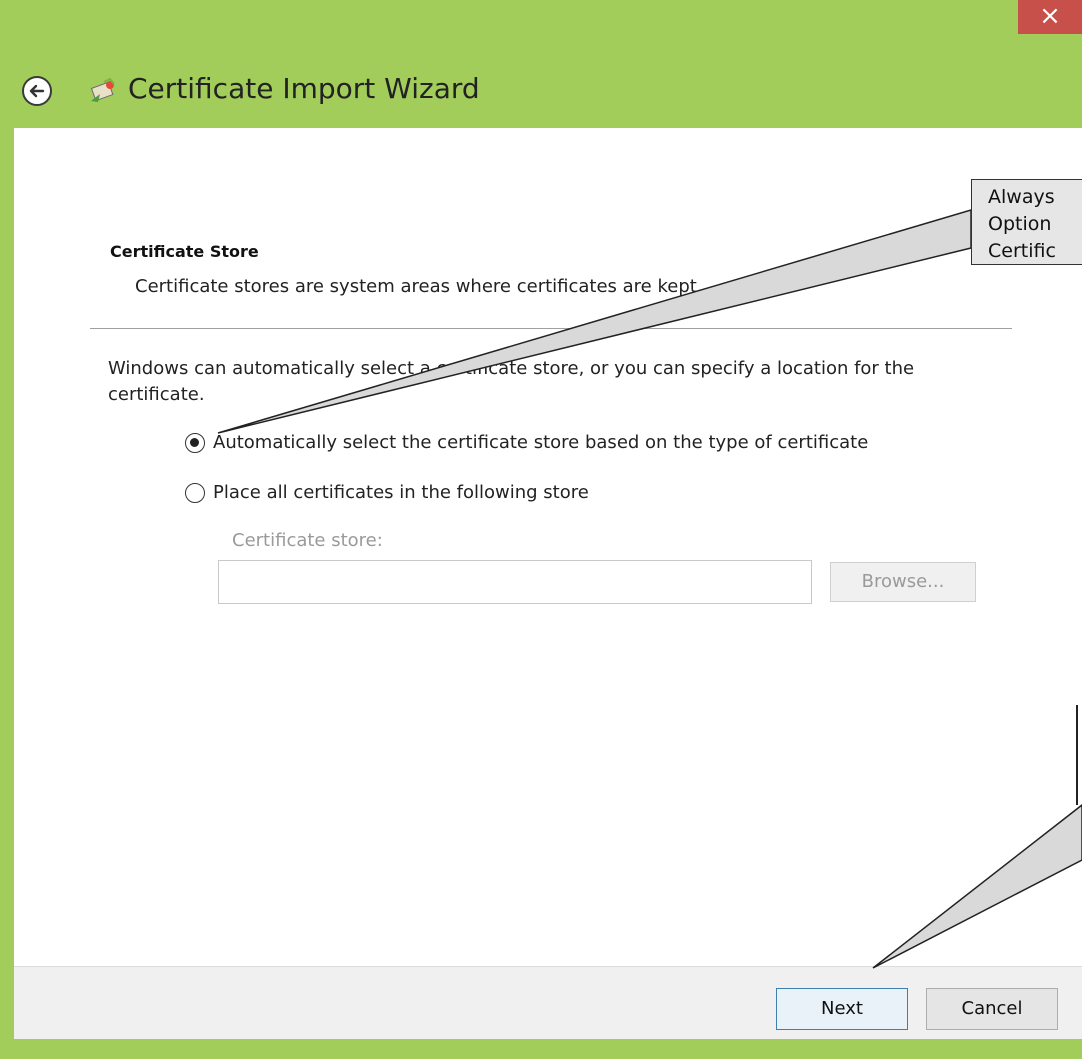 The height and width of the screenshot is (1059, 1082). I want to click on next-button: Next, so click(842, 1009).